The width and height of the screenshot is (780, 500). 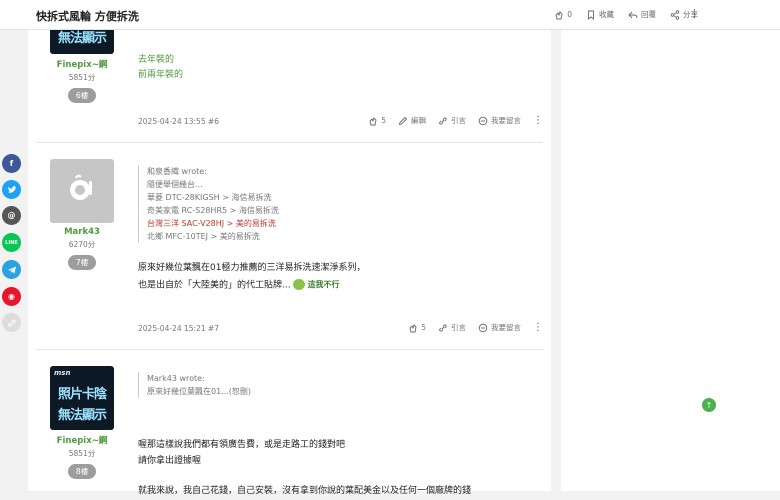 I want to click on post-line: 也是出自於「大陸美的」的代工貼牌... 這我不行, so click(x=338, y=285).